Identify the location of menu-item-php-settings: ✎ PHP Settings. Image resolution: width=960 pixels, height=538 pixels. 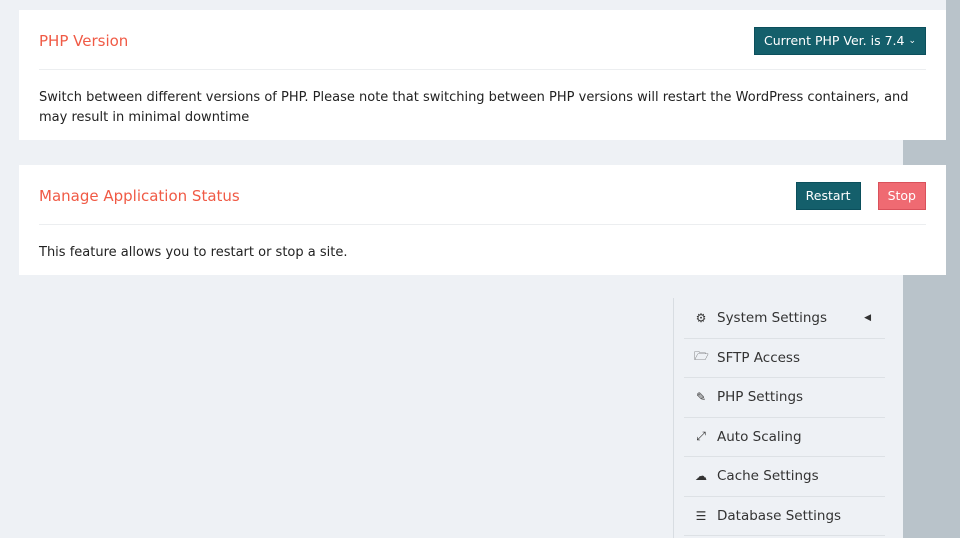
(784, 398).